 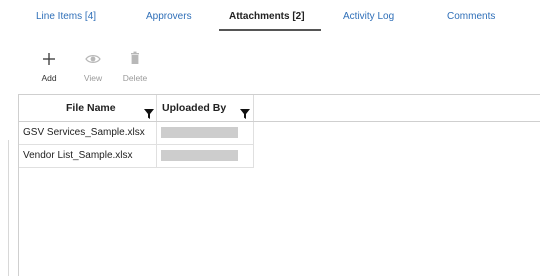 What do you see at coordinates (88, 156) in the screenshot?
I see `file-name-cell: Vendor List_Sample.xlsx` at bounding box center [88, 156].